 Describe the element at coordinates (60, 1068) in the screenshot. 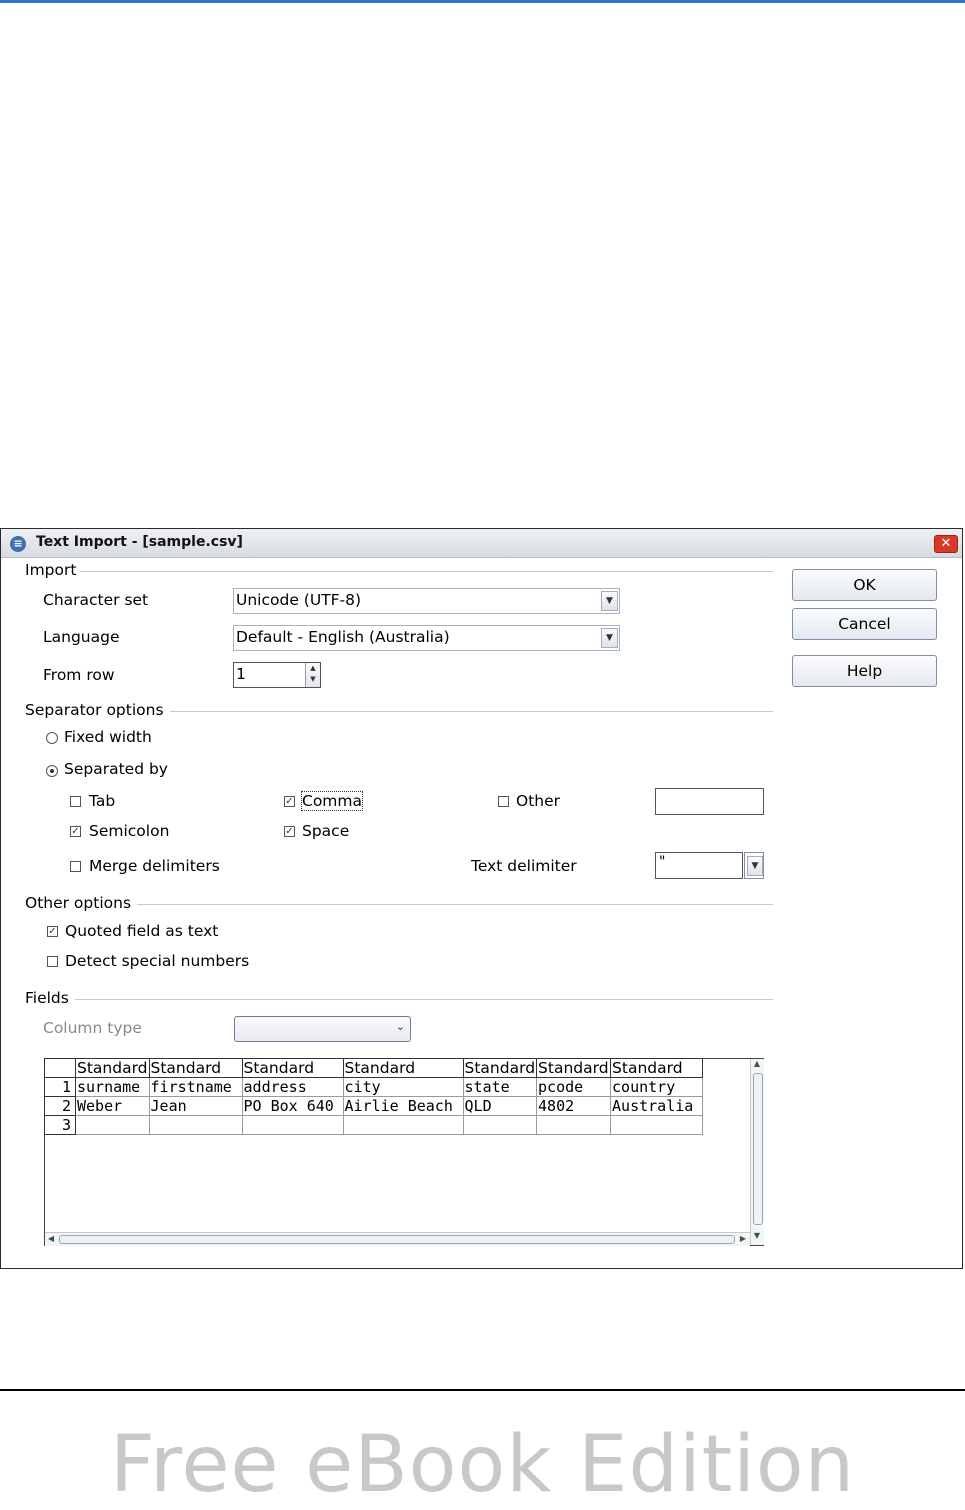

I see `grid-corner` at that location.